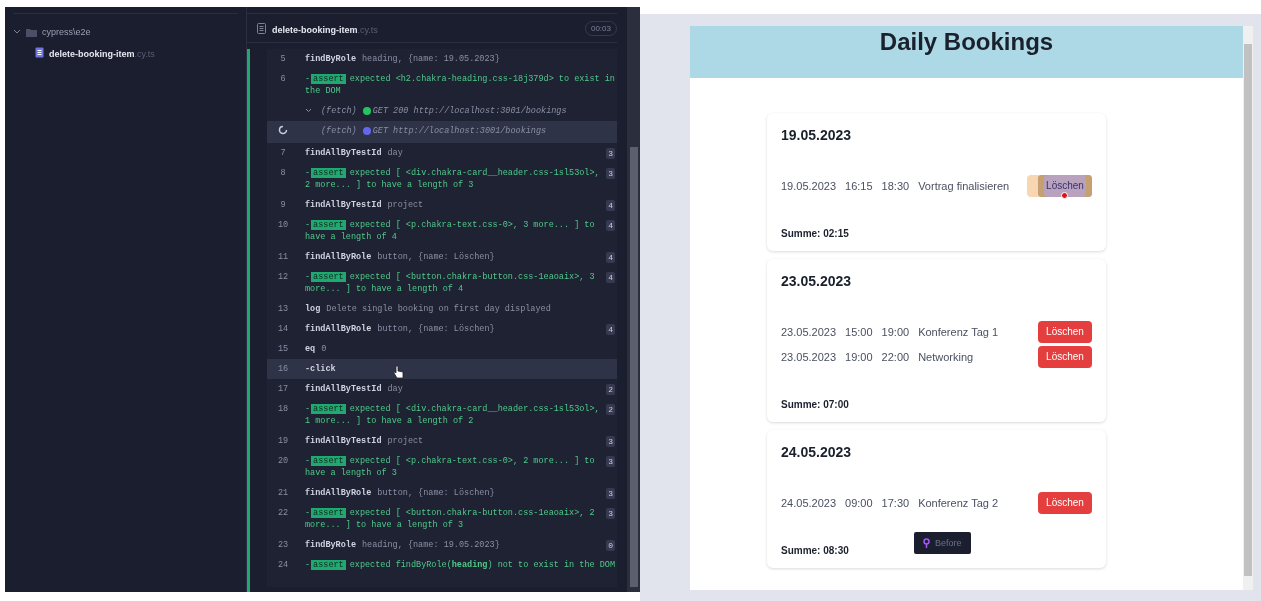 Image resolution: width=1261 pixels, height=601 pixels. Describe the element at coordinates (815, 233) in the screenshot. I see `sum-label: Summe: 02:15` at that location.